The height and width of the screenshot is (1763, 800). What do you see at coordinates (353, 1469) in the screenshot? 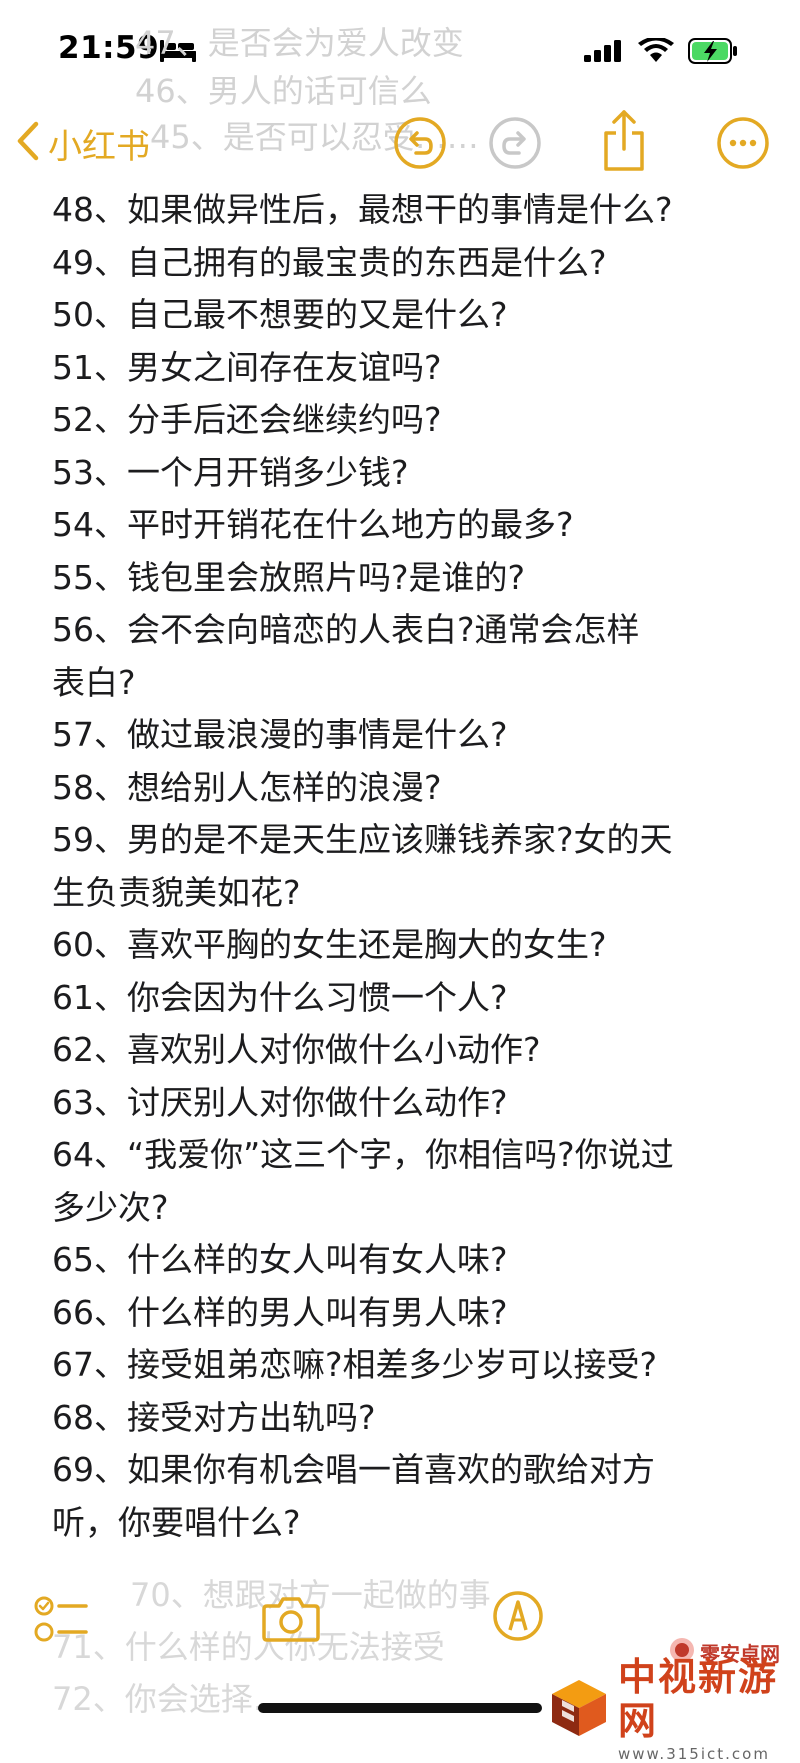
I see `note-line: 69、如果你有机会唱一首喜欢的歌给对方` at bounding box center [353, 1469].